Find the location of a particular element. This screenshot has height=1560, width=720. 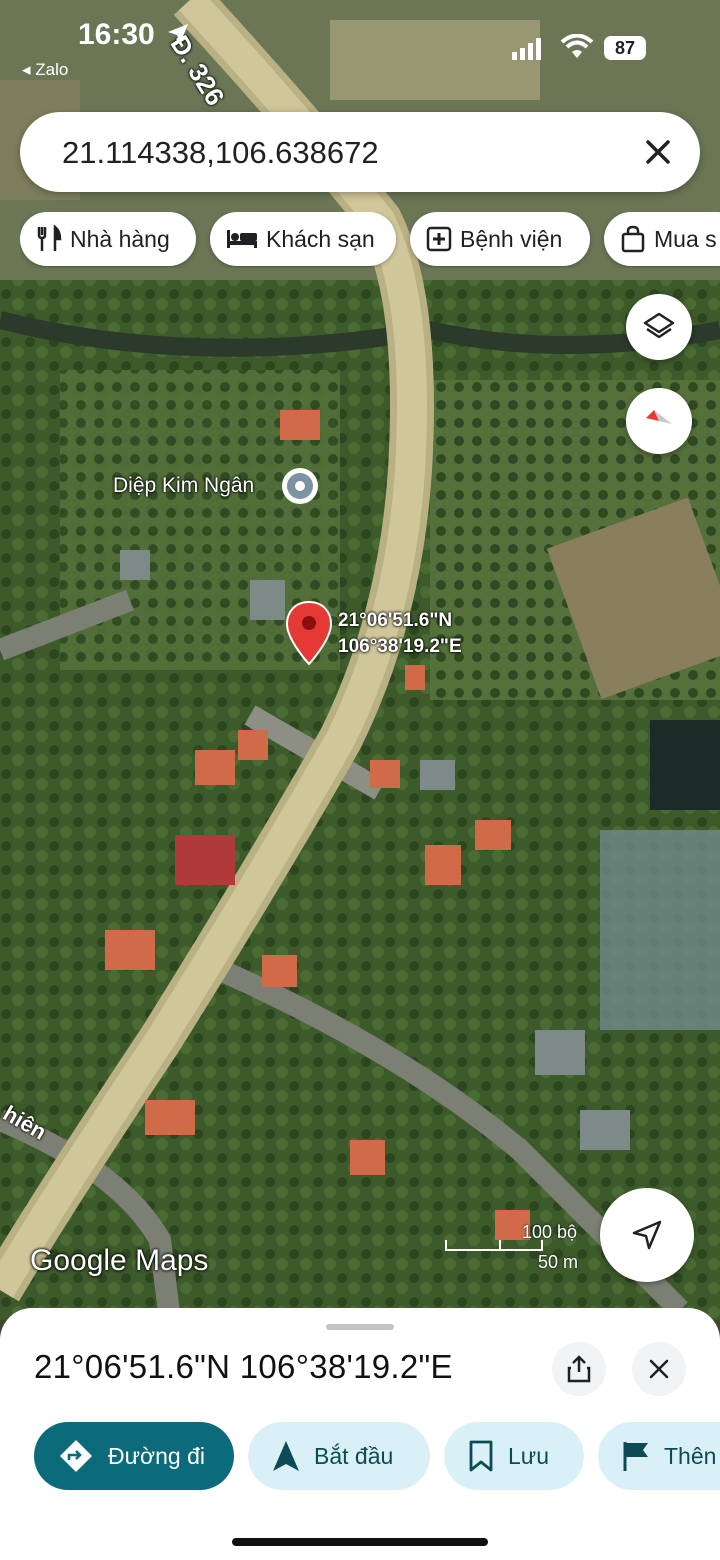

layers-button is located at coordinates (659, 327).